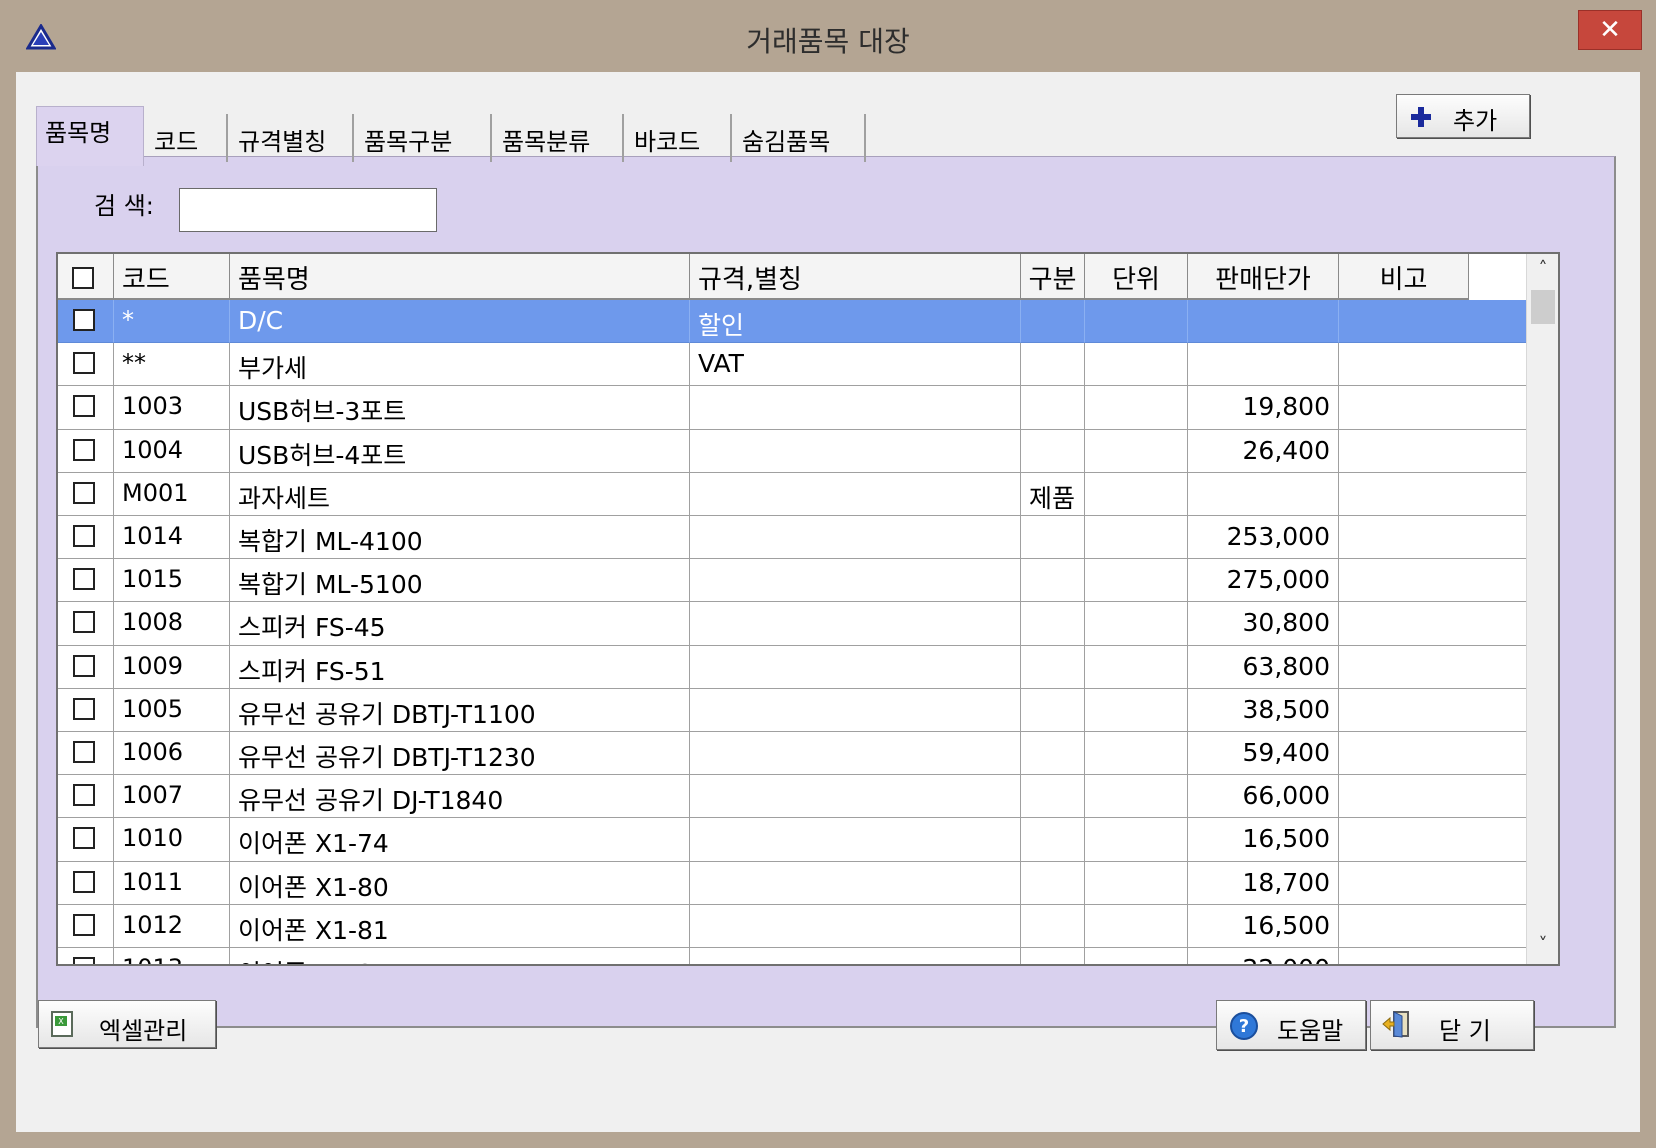 Image resolution: width=1656 pixels, height=1148 pixels. Describe the element at coordinates (792, 754) in the screenshot. I see `table-row: 1006 유무선 공유기 DBTJ-T1230 59,400` at that location.